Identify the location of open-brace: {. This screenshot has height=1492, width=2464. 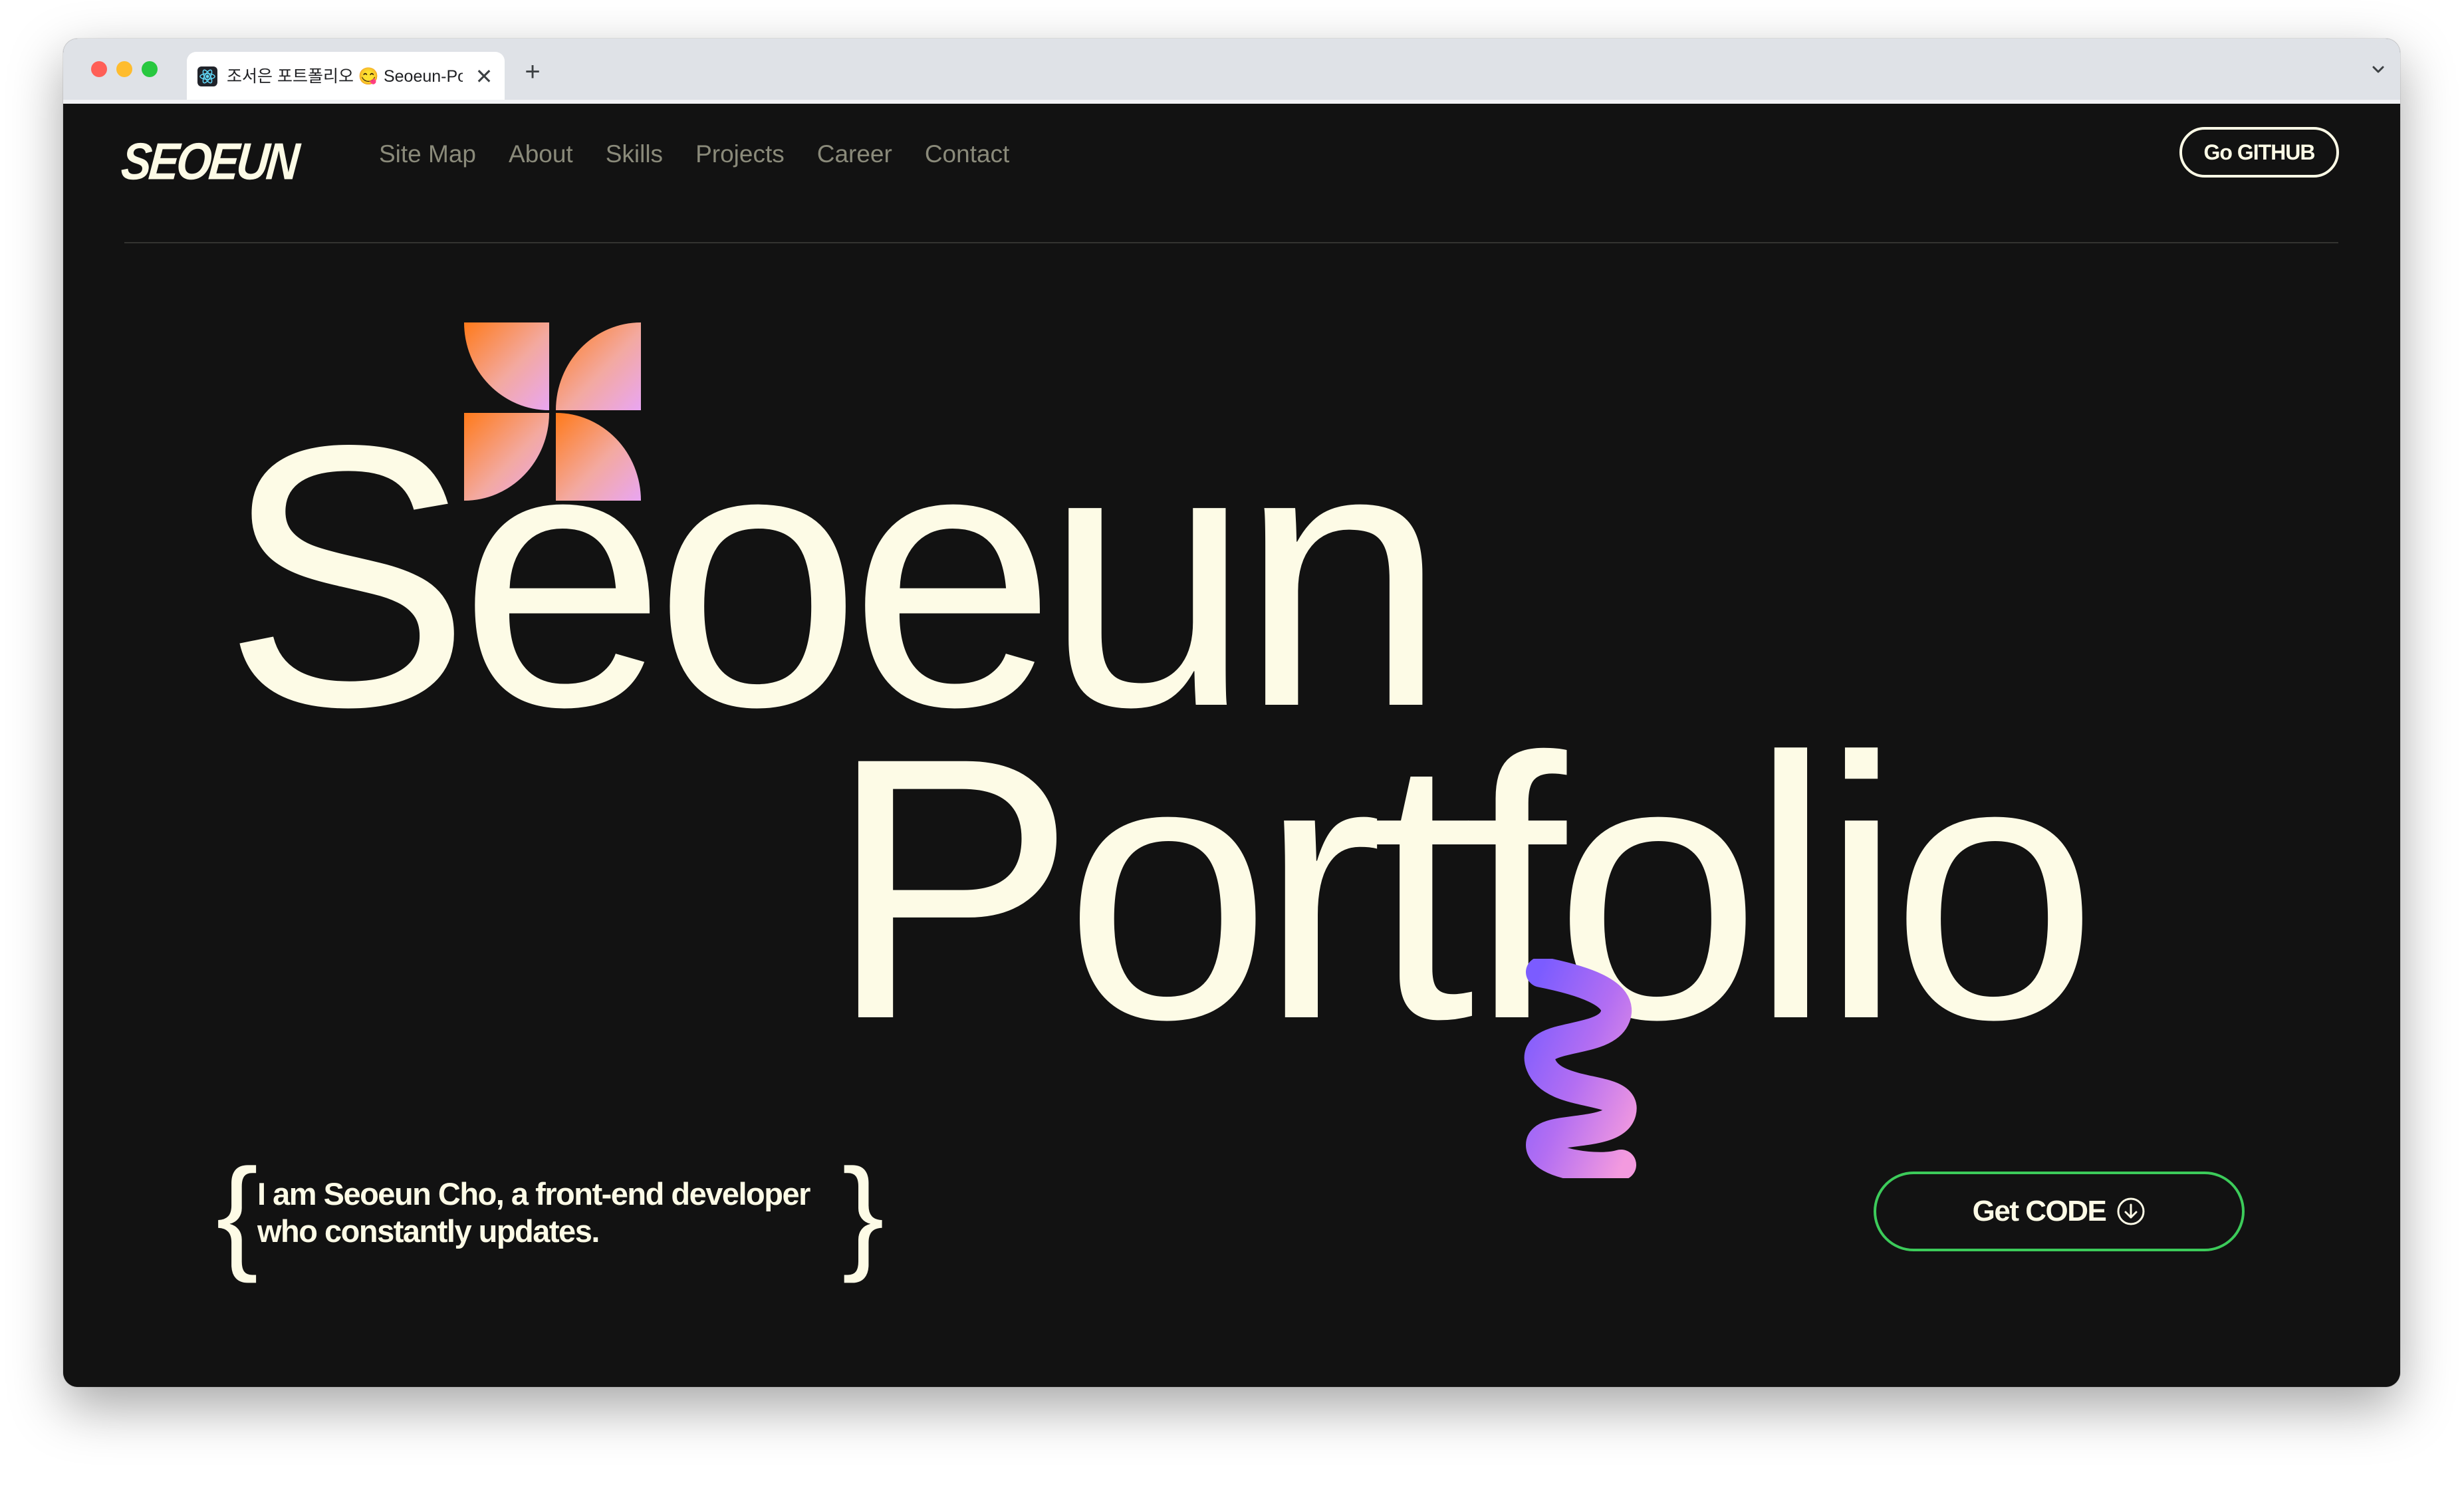
(237, 1213).